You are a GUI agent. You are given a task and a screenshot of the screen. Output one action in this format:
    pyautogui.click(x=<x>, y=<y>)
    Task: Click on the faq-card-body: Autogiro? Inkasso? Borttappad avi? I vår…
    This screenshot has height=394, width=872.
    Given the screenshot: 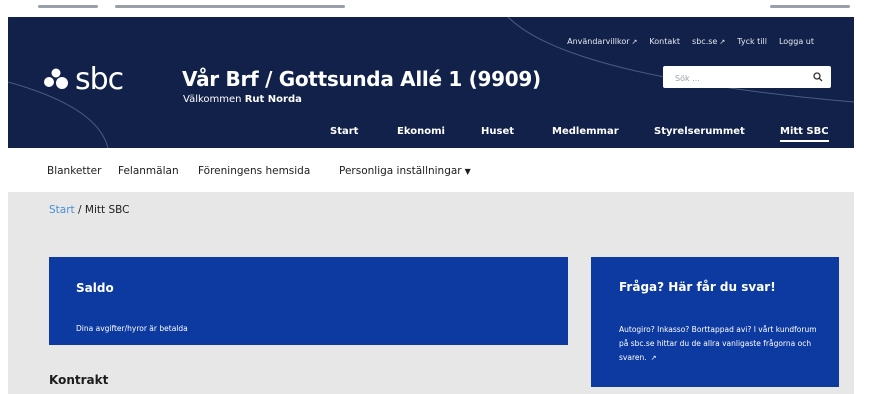 What is the action you would take?
    pyautogui.click(x=718, y=343)
    